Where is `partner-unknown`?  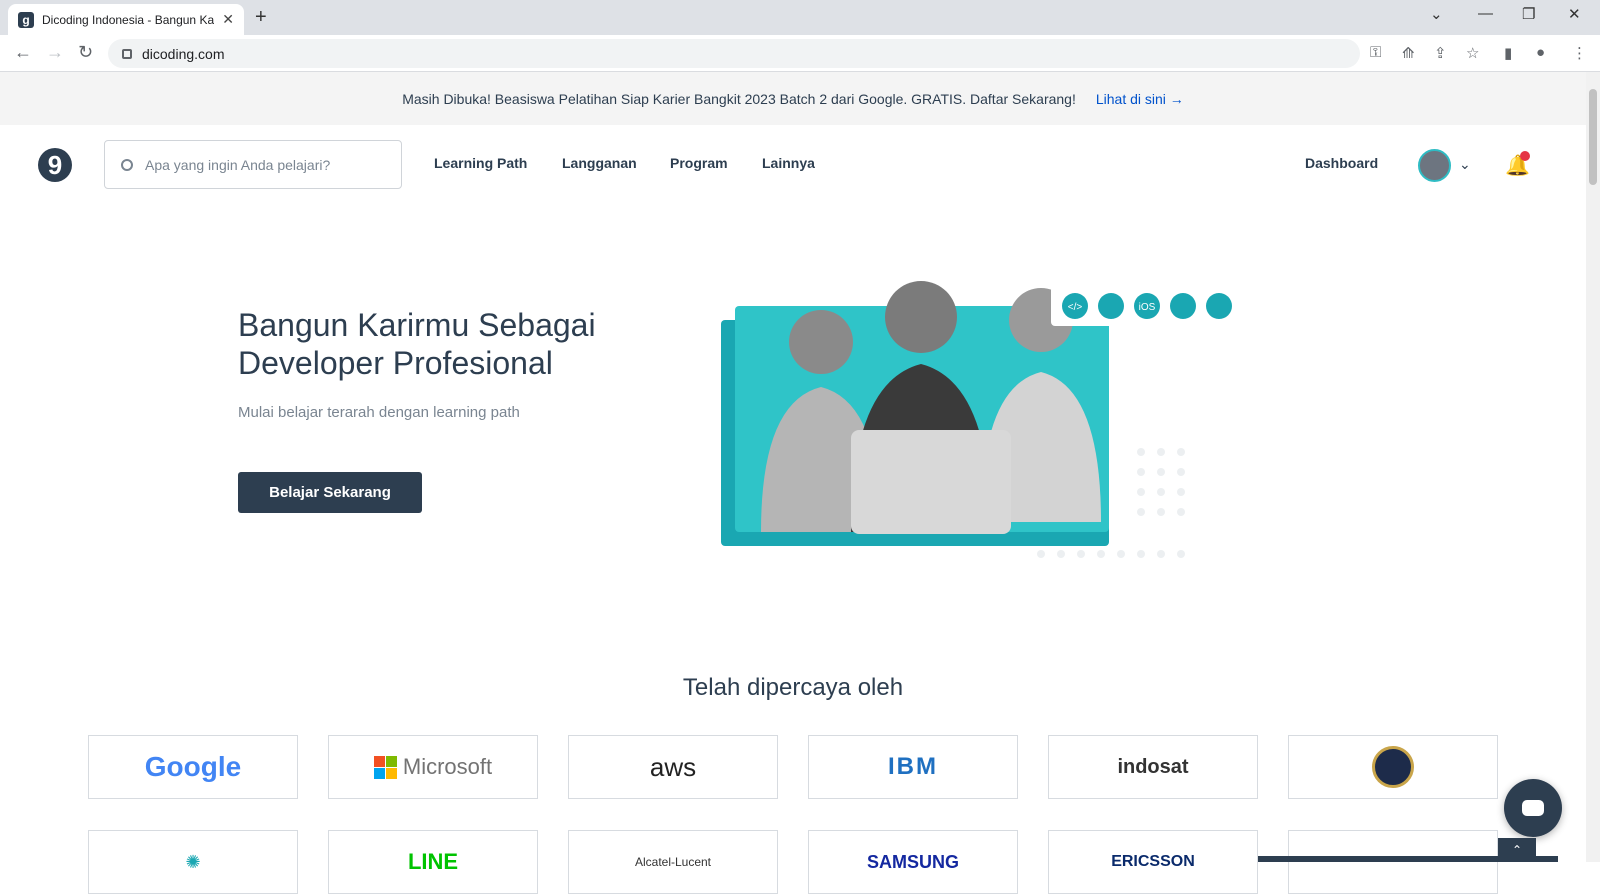 partner-unknown is located at coordinates (1393, 862).